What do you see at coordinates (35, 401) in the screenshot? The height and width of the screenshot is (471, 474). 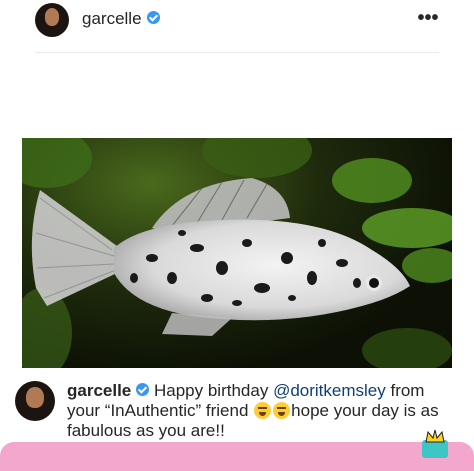 I see `caption-avatar` at bounding box center [35, 401].